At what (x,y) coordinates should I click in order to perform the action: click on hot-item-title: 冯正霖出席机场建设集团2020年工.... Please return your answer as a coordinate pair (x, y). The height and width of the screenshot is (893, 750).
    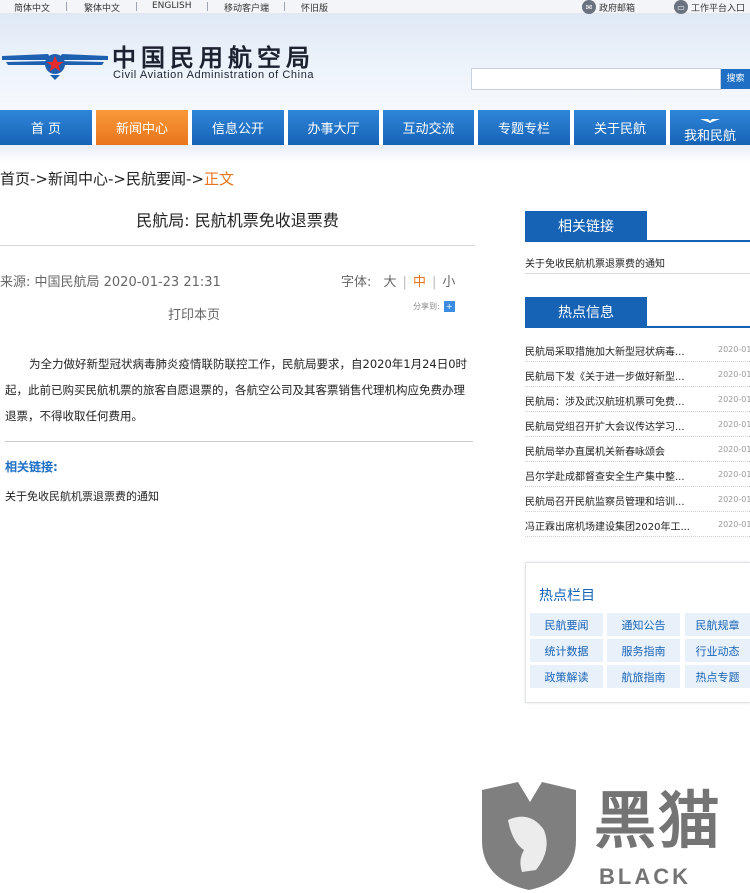
    Looking at the image, I should click on (607, 527).